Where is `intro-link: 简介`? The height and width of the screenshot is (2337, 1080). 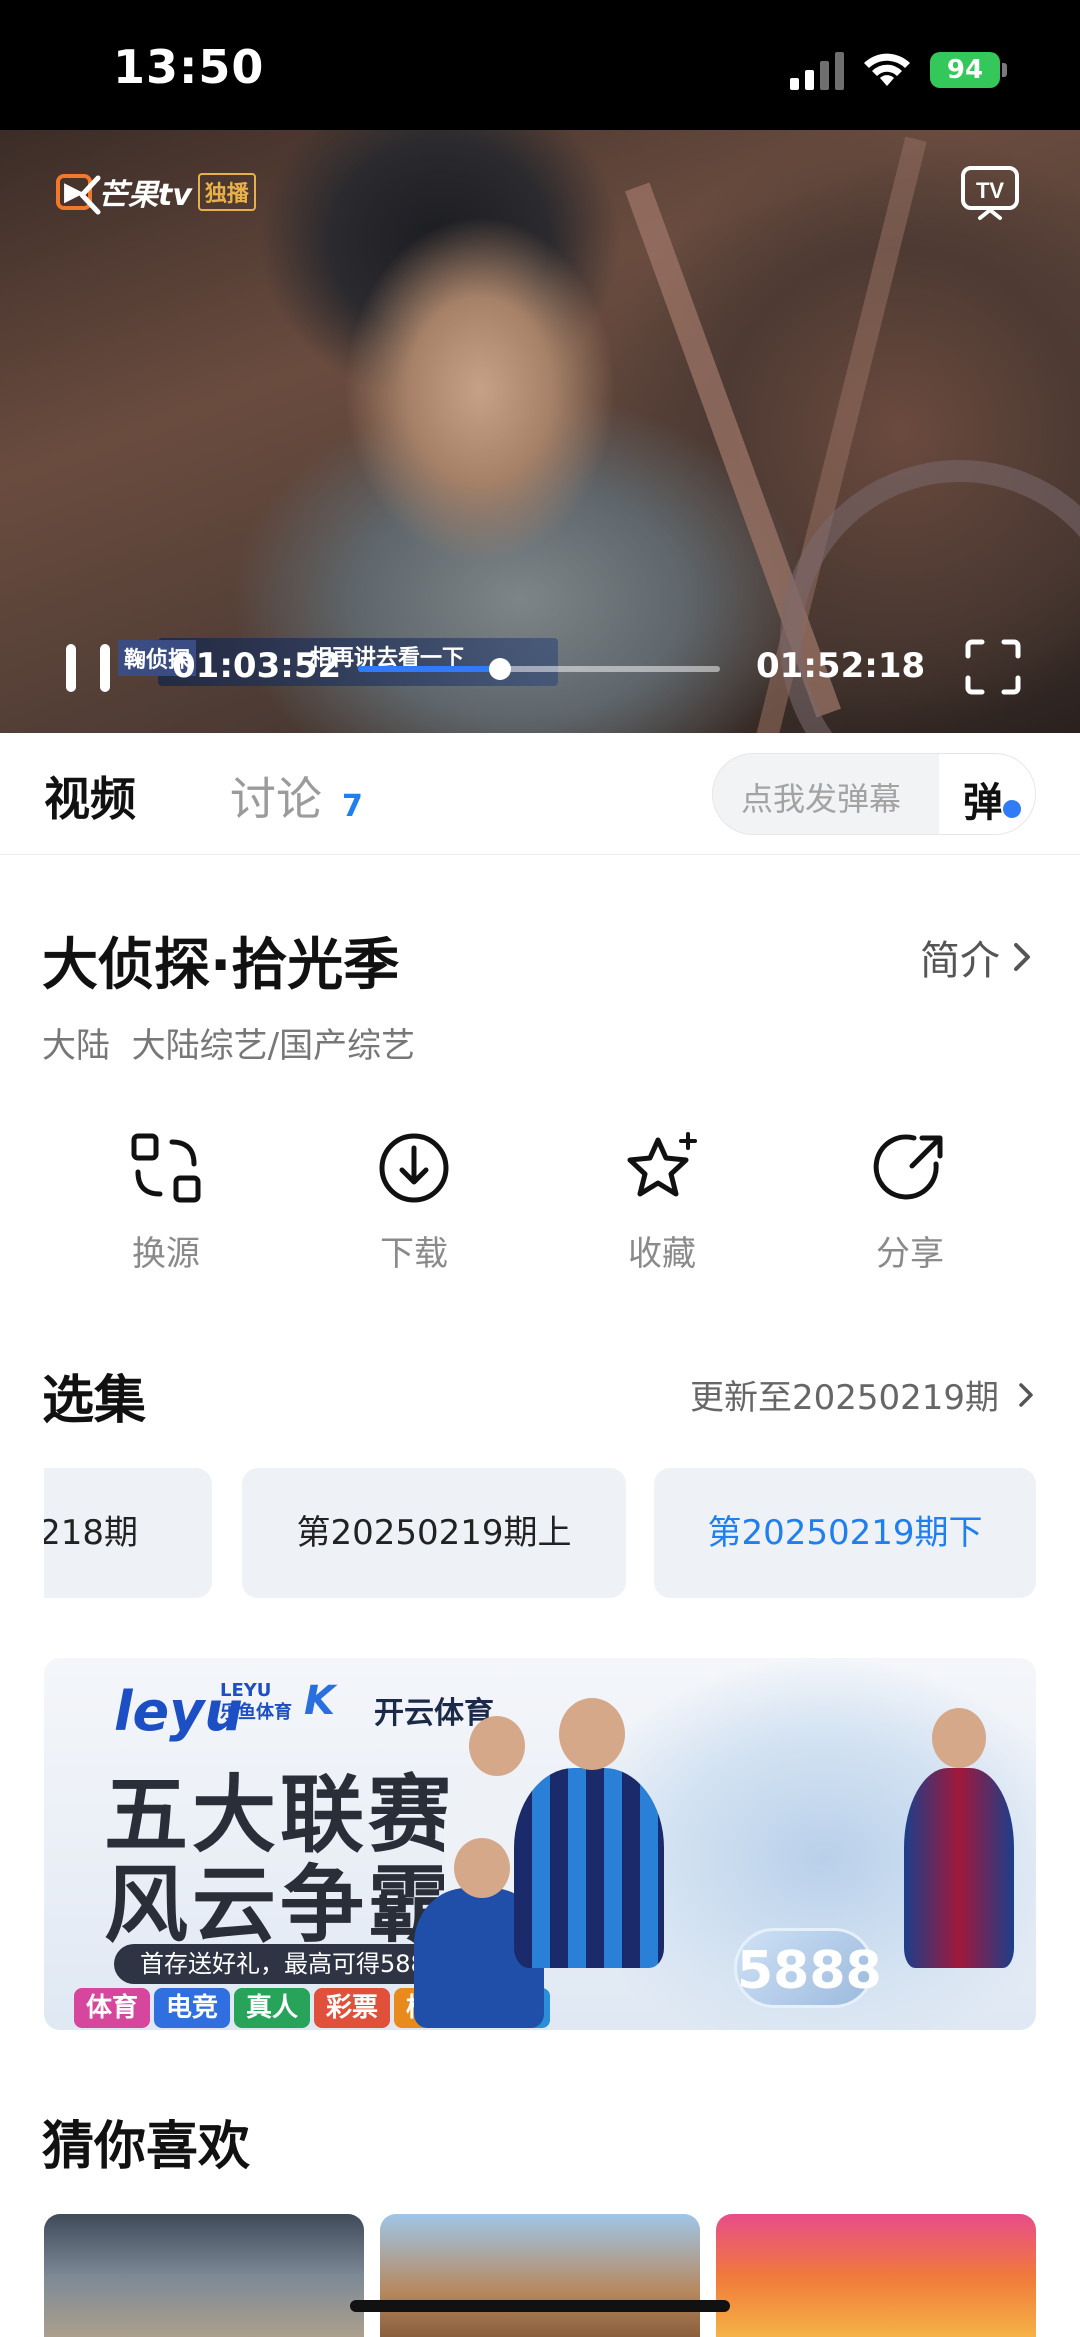
intro-link: 简介 is located at coordinates (976, 957).